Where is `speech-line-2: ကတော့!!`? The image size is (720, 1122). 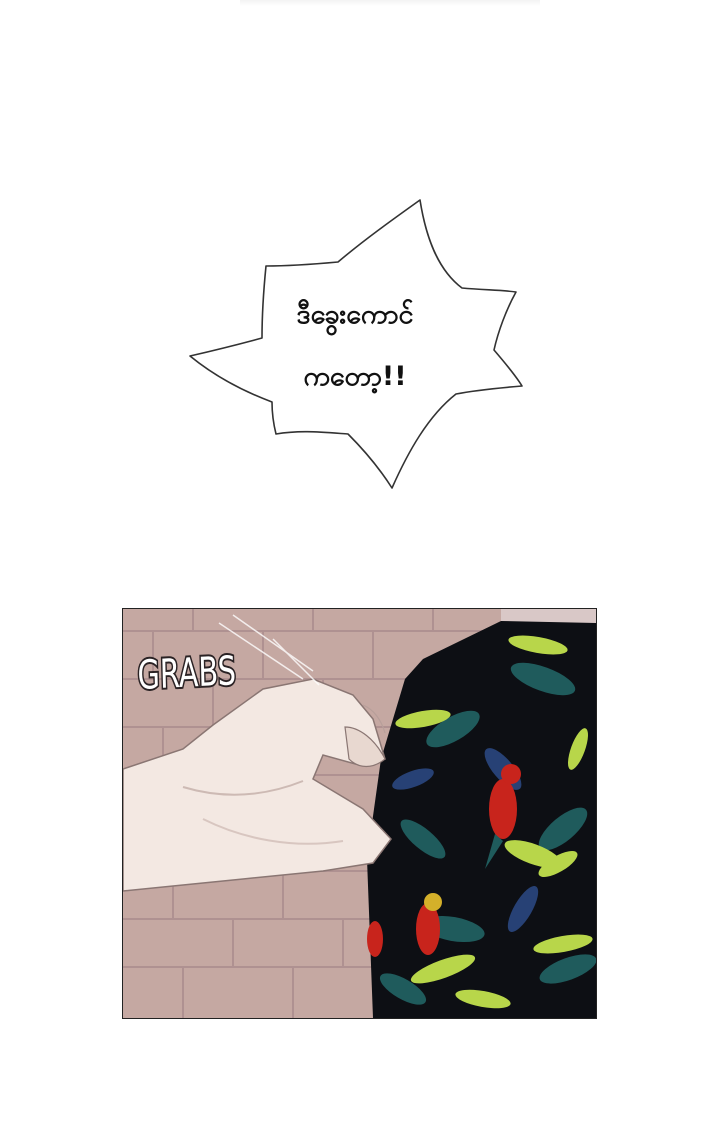
speech-line-2: ကတော့!! is located at coordinates (355, 376).